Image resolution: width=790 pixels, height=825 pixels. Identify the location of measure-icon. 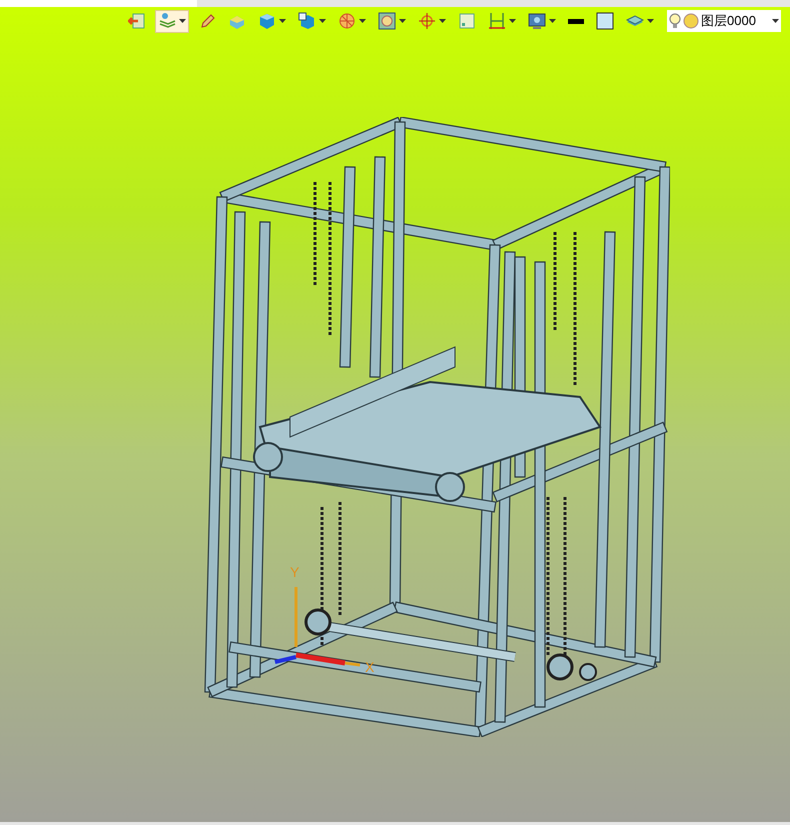
(497, 21).